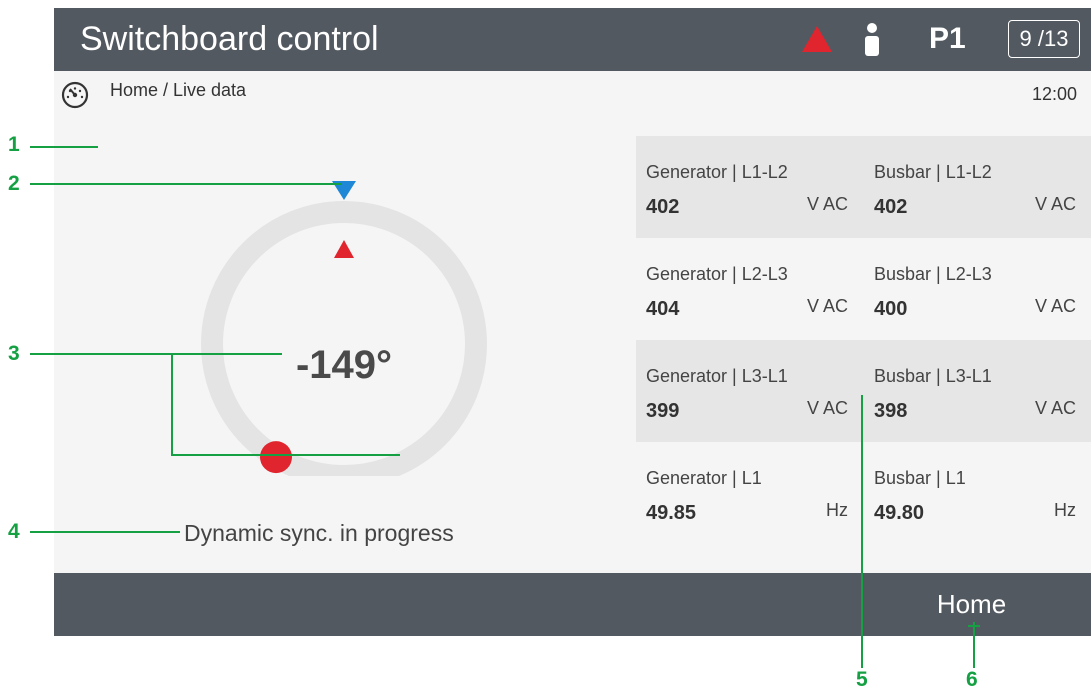 This screenshot has height=695, width=1091. I want to click on measurement-cell: Generator | L2-L3 404 V AC, so click(749, 289).